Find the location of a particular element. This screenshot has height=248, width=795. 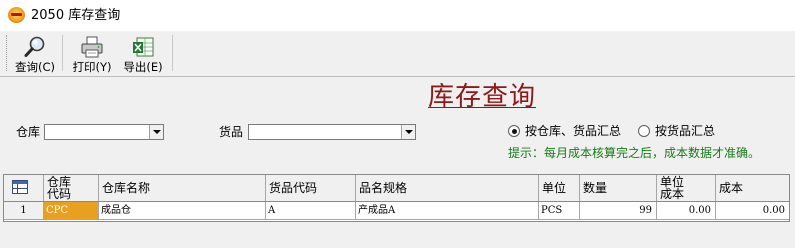

print-button: 打印(Y) is located at coordinates (92, 53).